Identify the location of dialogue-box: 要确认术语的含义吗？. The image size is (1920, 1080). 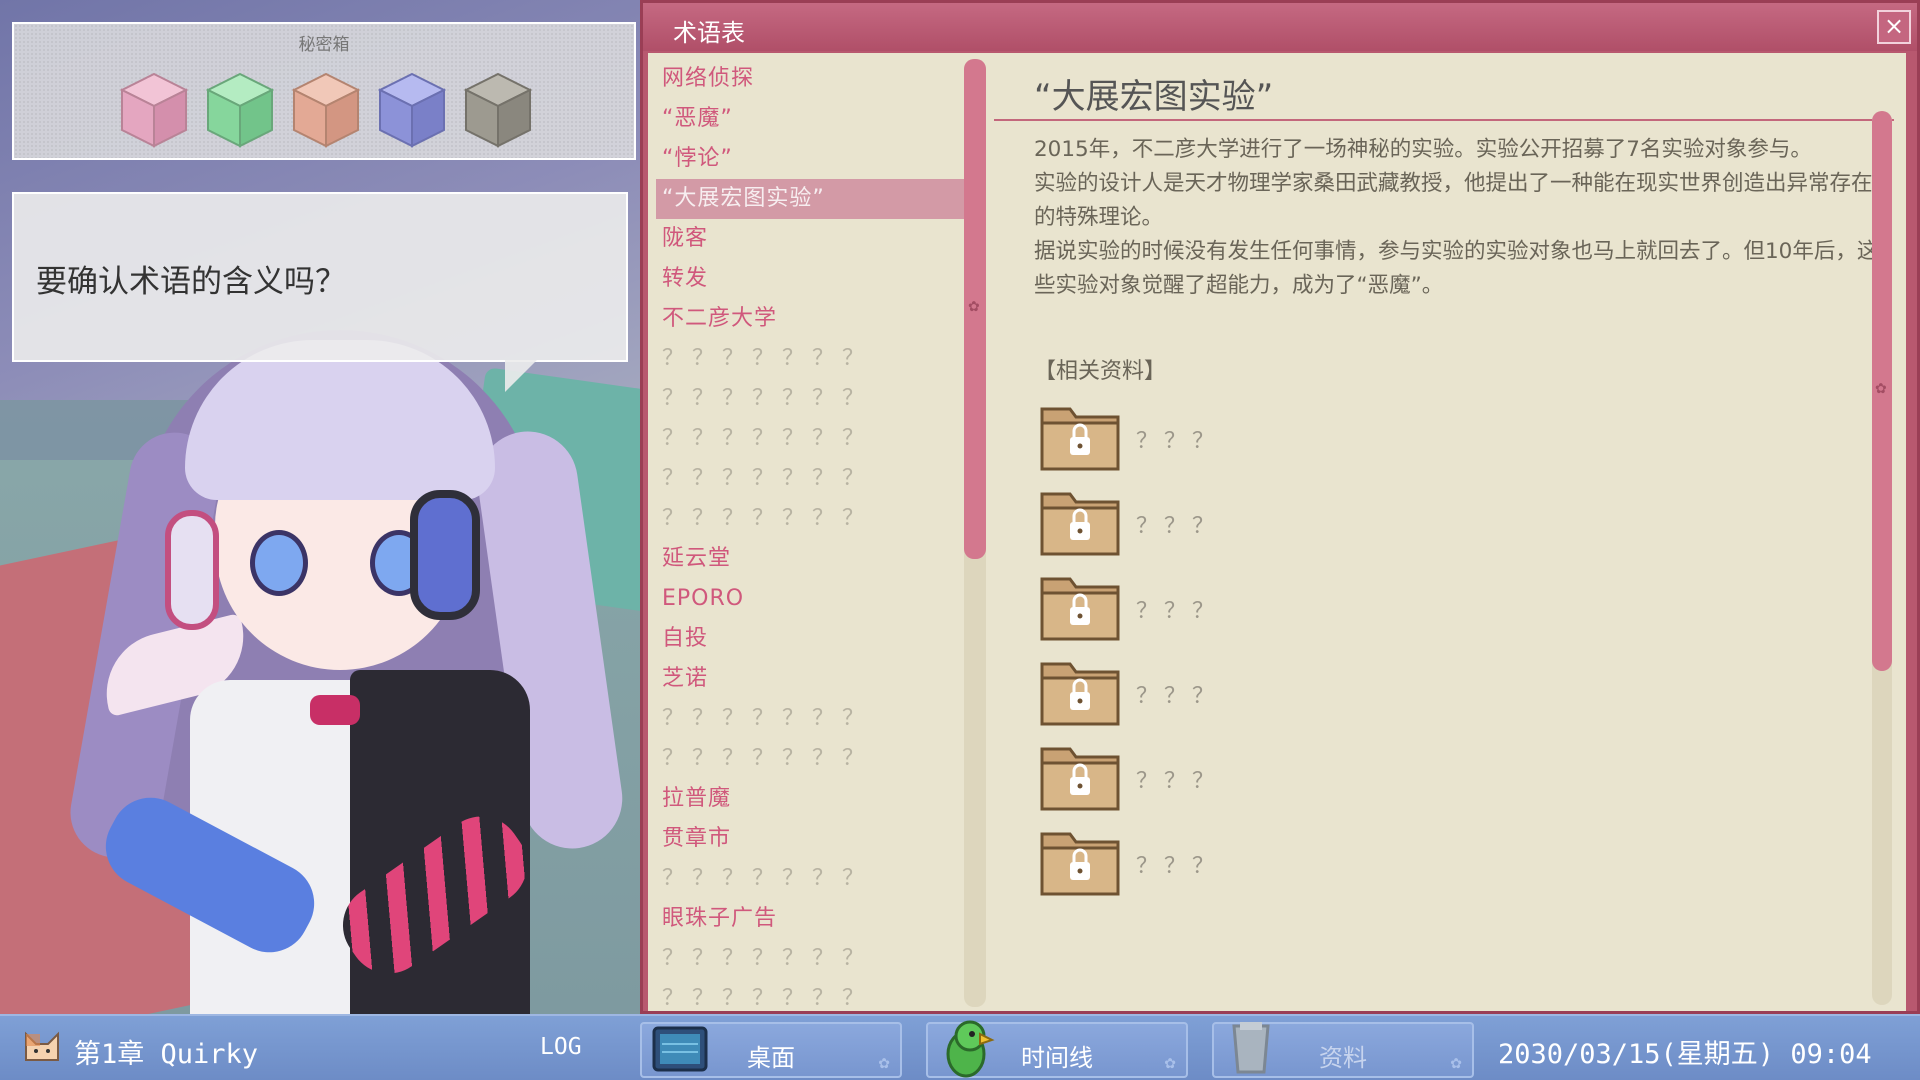
(320, 277).